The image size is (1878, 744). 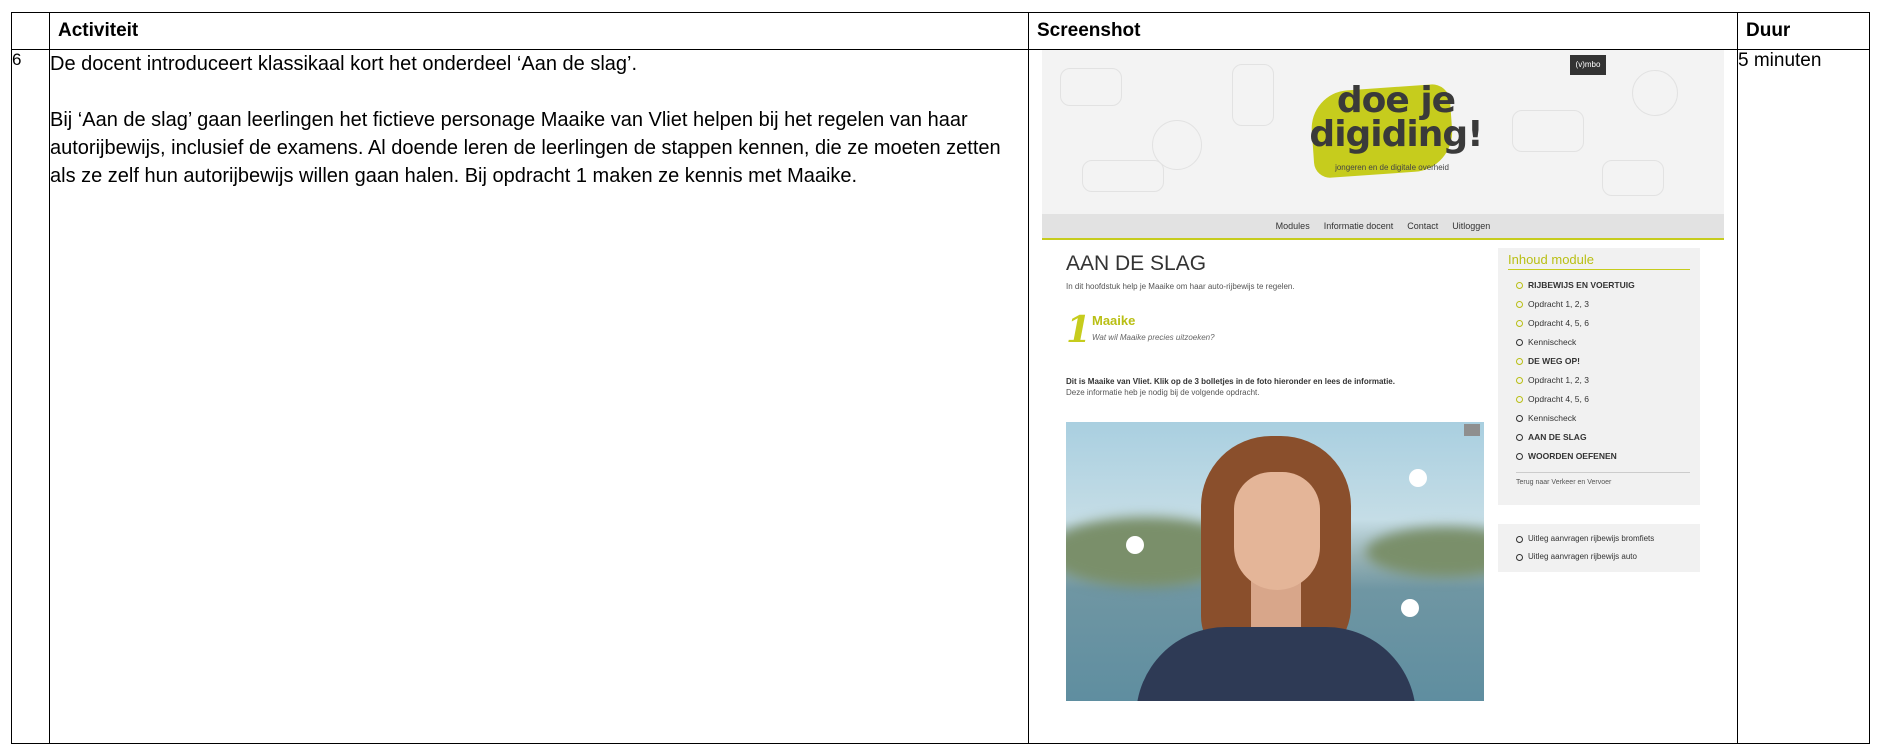 What do you see at coordinates (1277, 531) in the screenshot?
I see `photo-face` at bounding box center [1277, 531].